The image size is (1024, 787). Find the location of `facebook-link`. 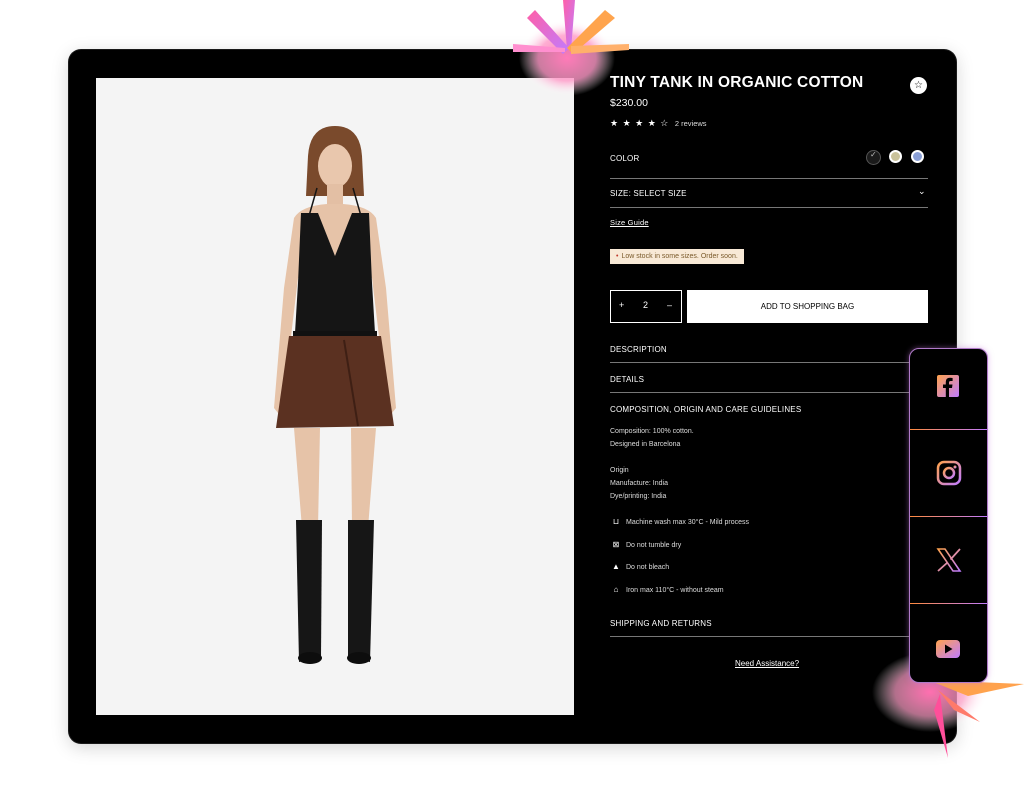

facebook-link is located at coordinates (948, 389).